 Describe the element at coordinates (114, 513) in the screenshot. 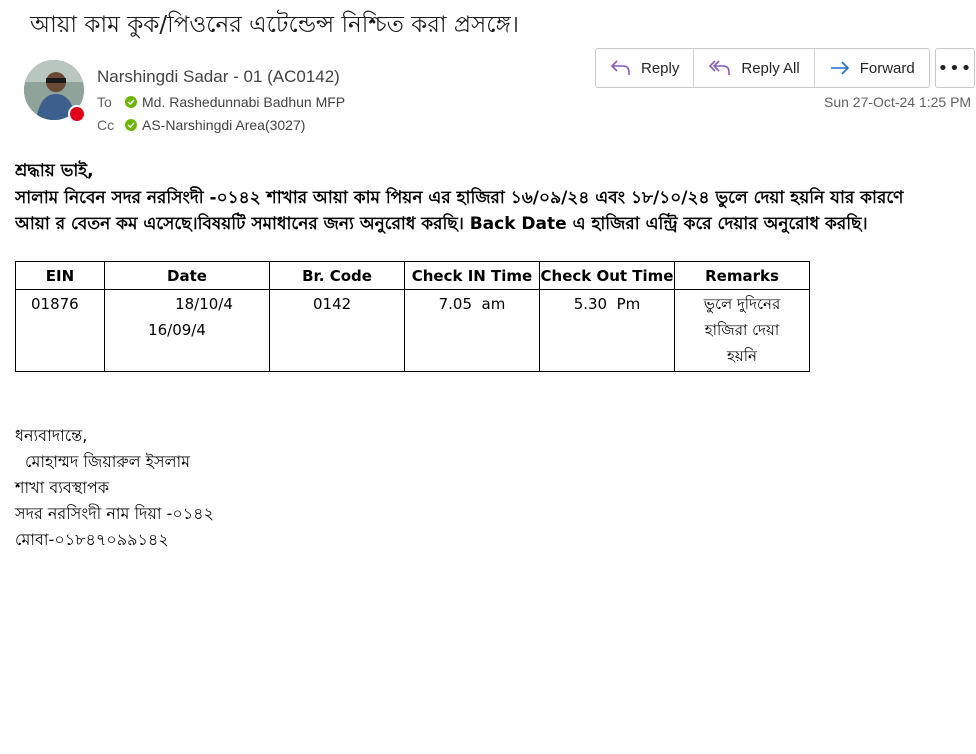

I see `signature-line-4: সদর নরসিংদী নাম দিয়া -০১৪২` at that location.